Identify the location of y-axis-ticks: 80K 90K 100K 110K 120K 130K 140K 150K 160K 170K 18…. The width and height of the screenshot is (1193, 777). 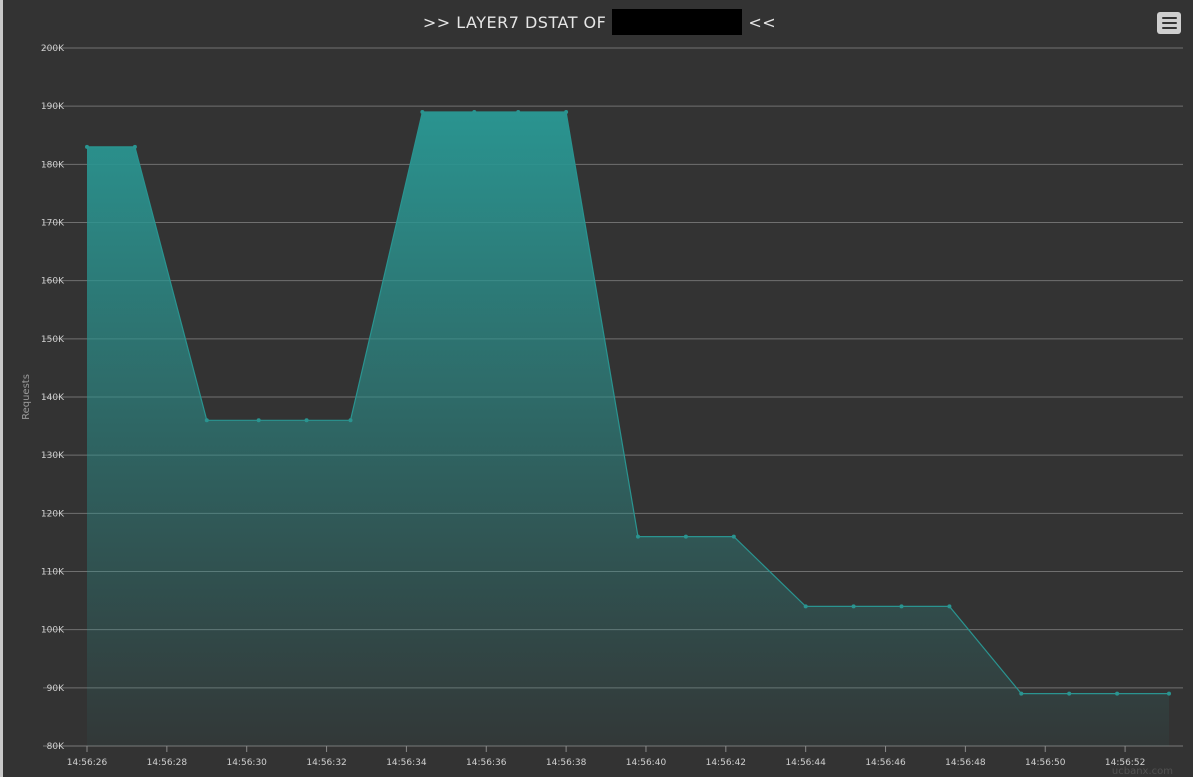
(53, 398).